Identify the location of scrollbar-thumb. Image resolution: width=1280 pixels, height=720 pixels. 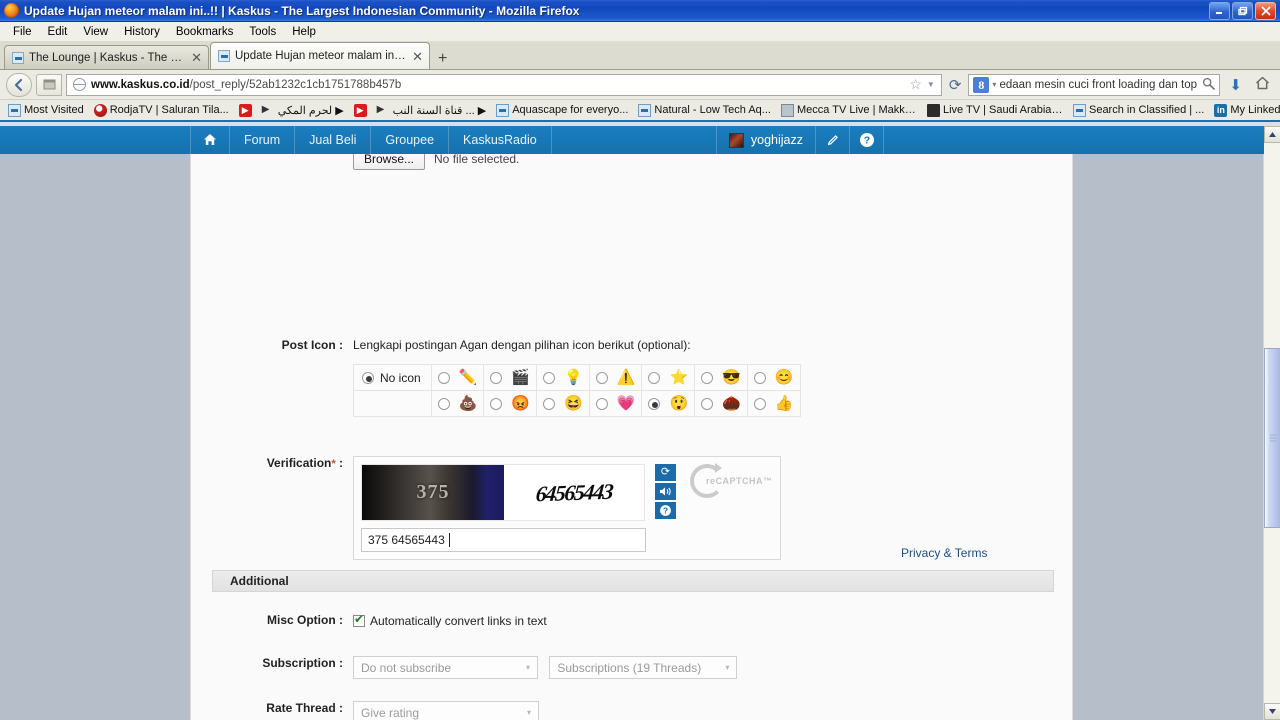
(1272, 438).